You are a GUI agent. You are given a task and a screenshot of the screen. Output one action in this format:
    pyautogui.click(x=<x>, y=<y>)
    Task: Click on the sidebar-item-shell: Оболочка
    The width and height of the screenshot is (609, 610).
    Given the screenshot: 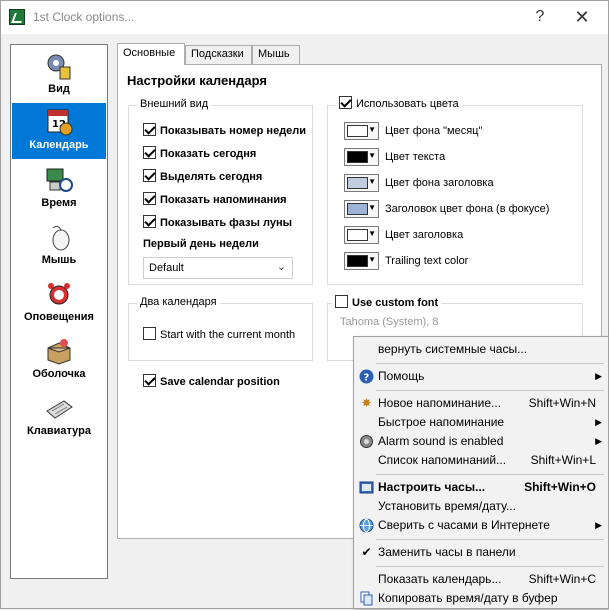 What is the action you would take?
    pyautogui.click(x=59, y=360)
    